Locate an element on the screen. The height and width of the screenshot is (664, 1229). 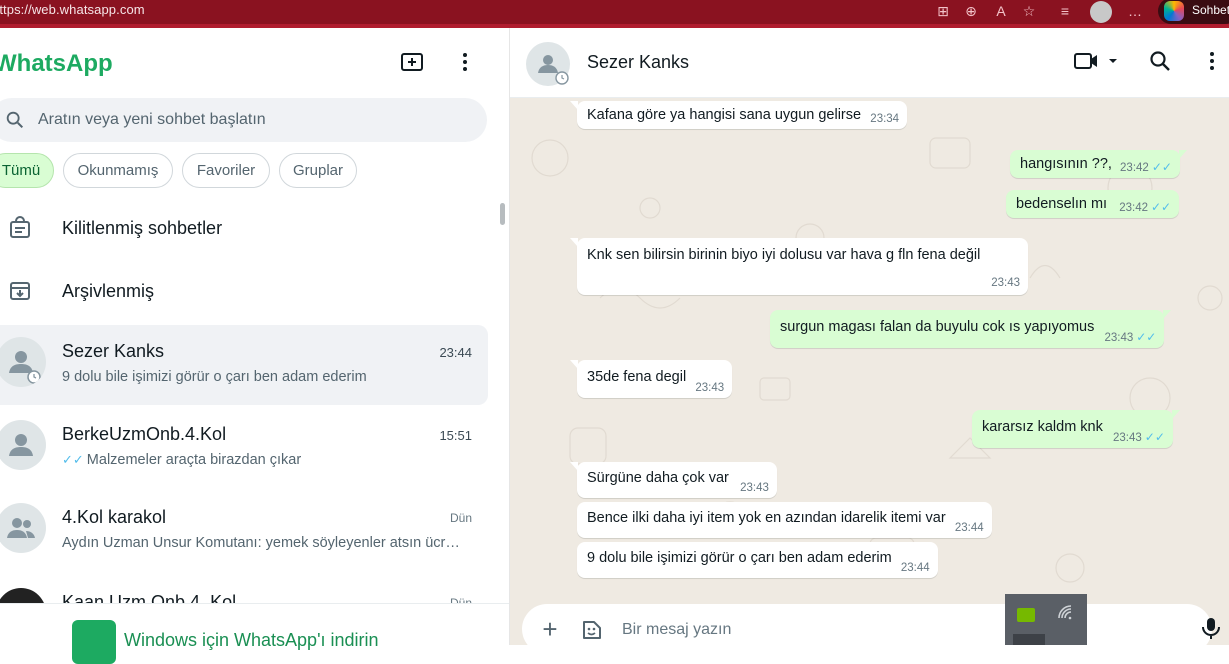
chat-preview-text: Malzemeler araçta birazdan çıkar is located at coordinates (194, 460).